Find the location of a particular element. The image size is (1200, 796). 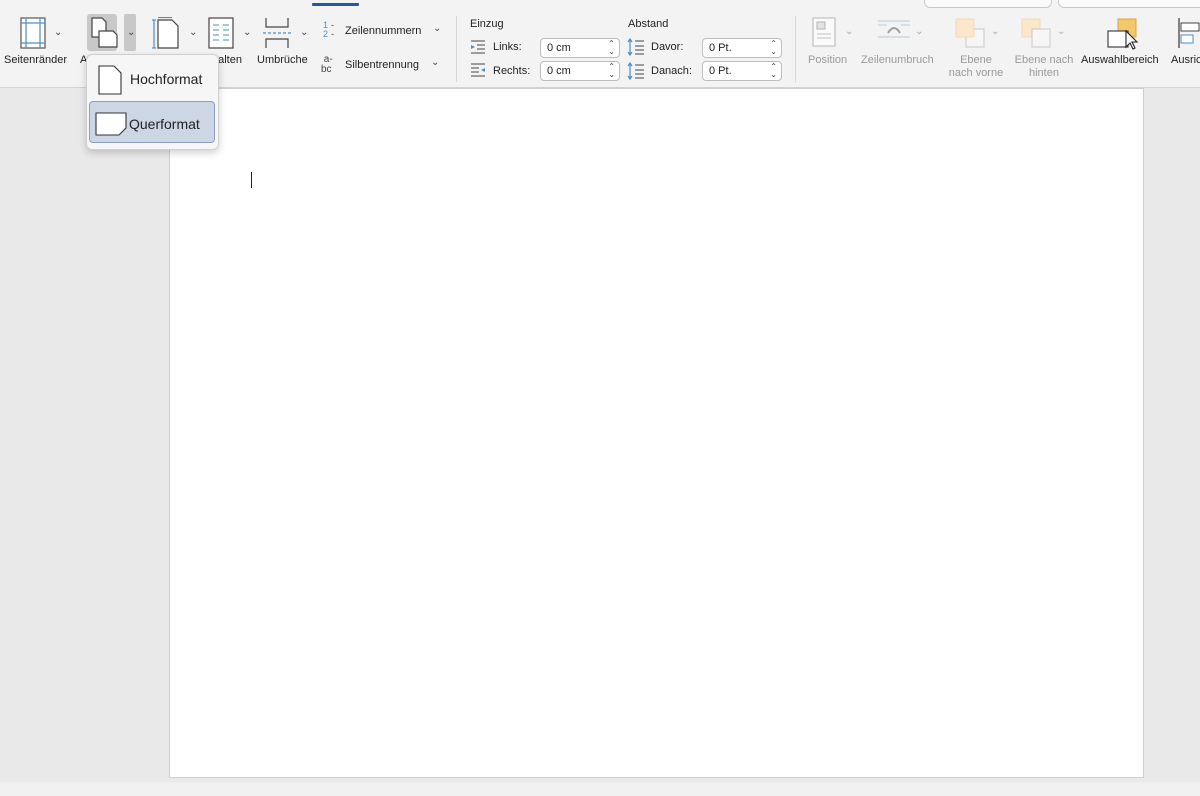

status-area is located at coordinates (600, 789).